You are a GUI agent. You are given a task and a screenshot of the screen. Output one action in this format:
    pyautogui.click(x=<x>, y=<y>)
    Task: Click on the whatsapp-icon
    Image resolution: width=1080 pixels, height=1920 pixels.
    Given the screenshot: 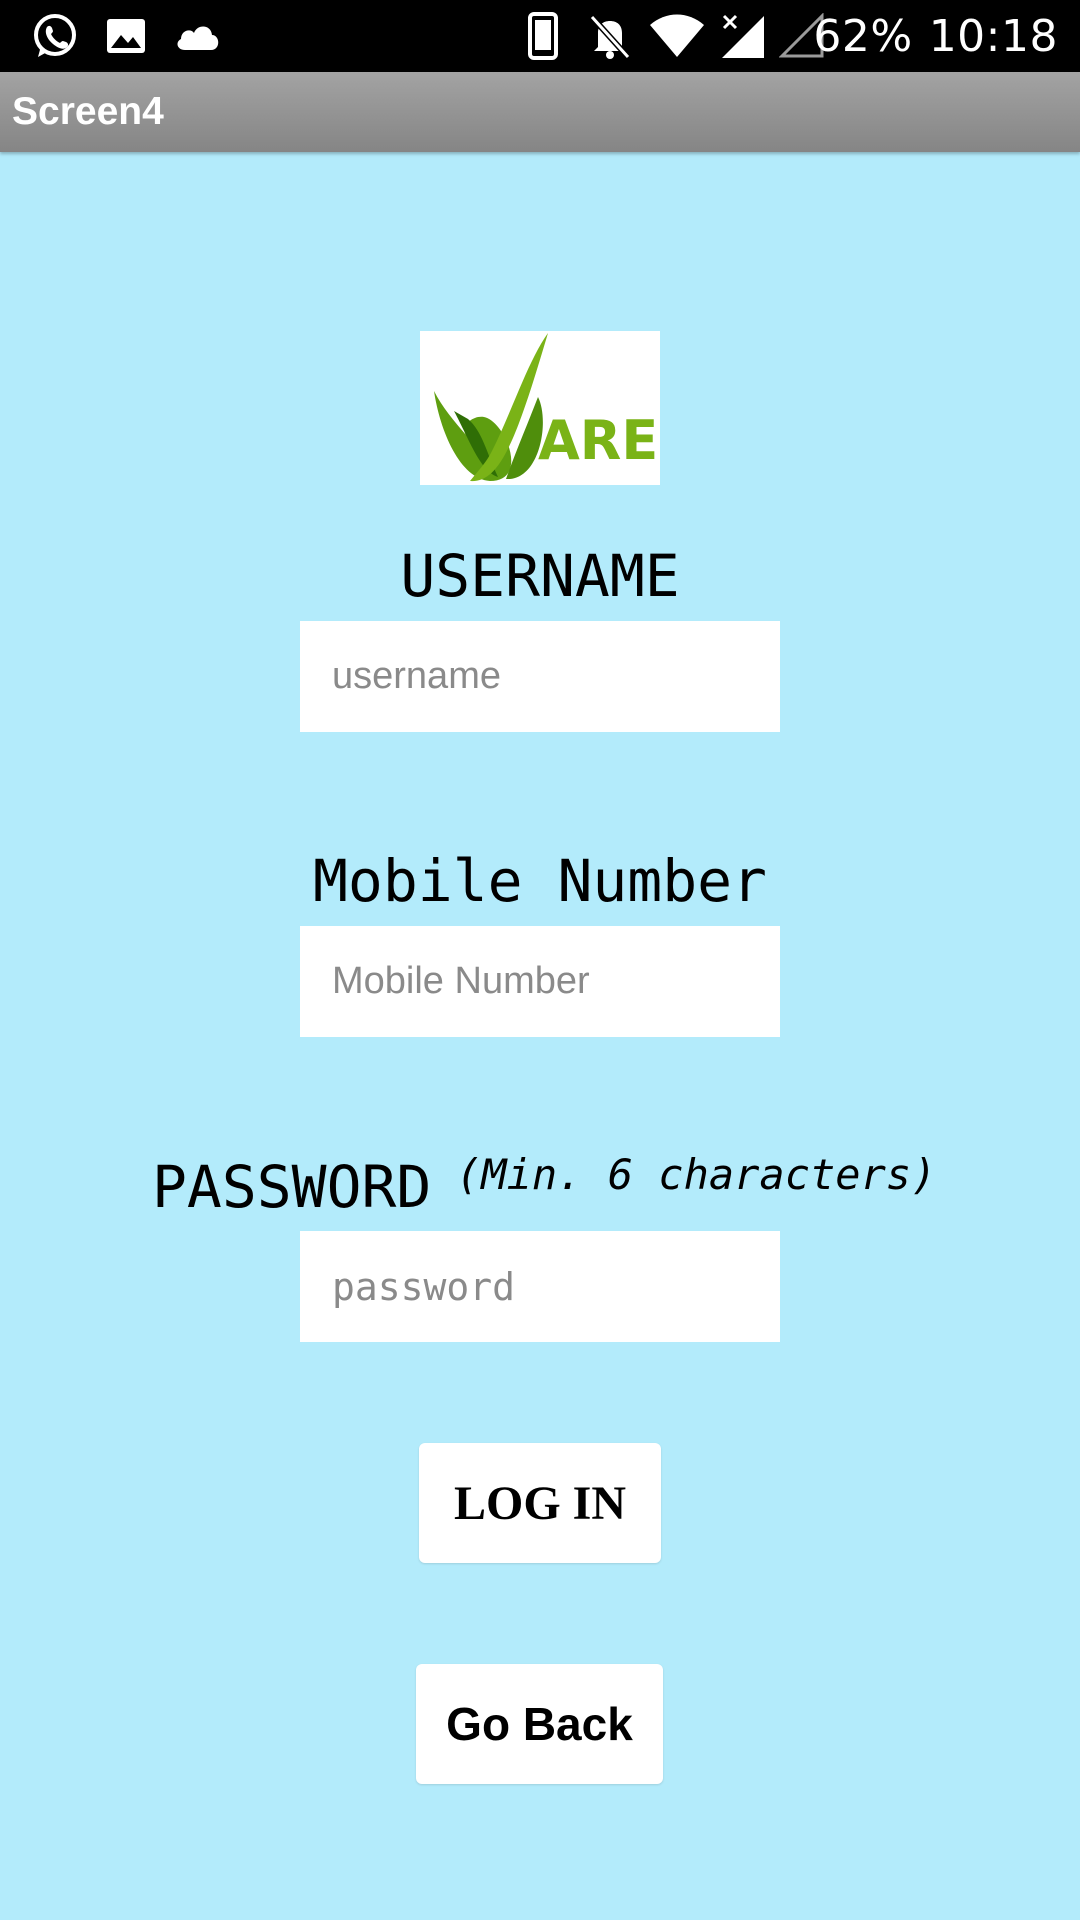 What is the action you would take?
    pyautogui.click(x=55, y=36)
    